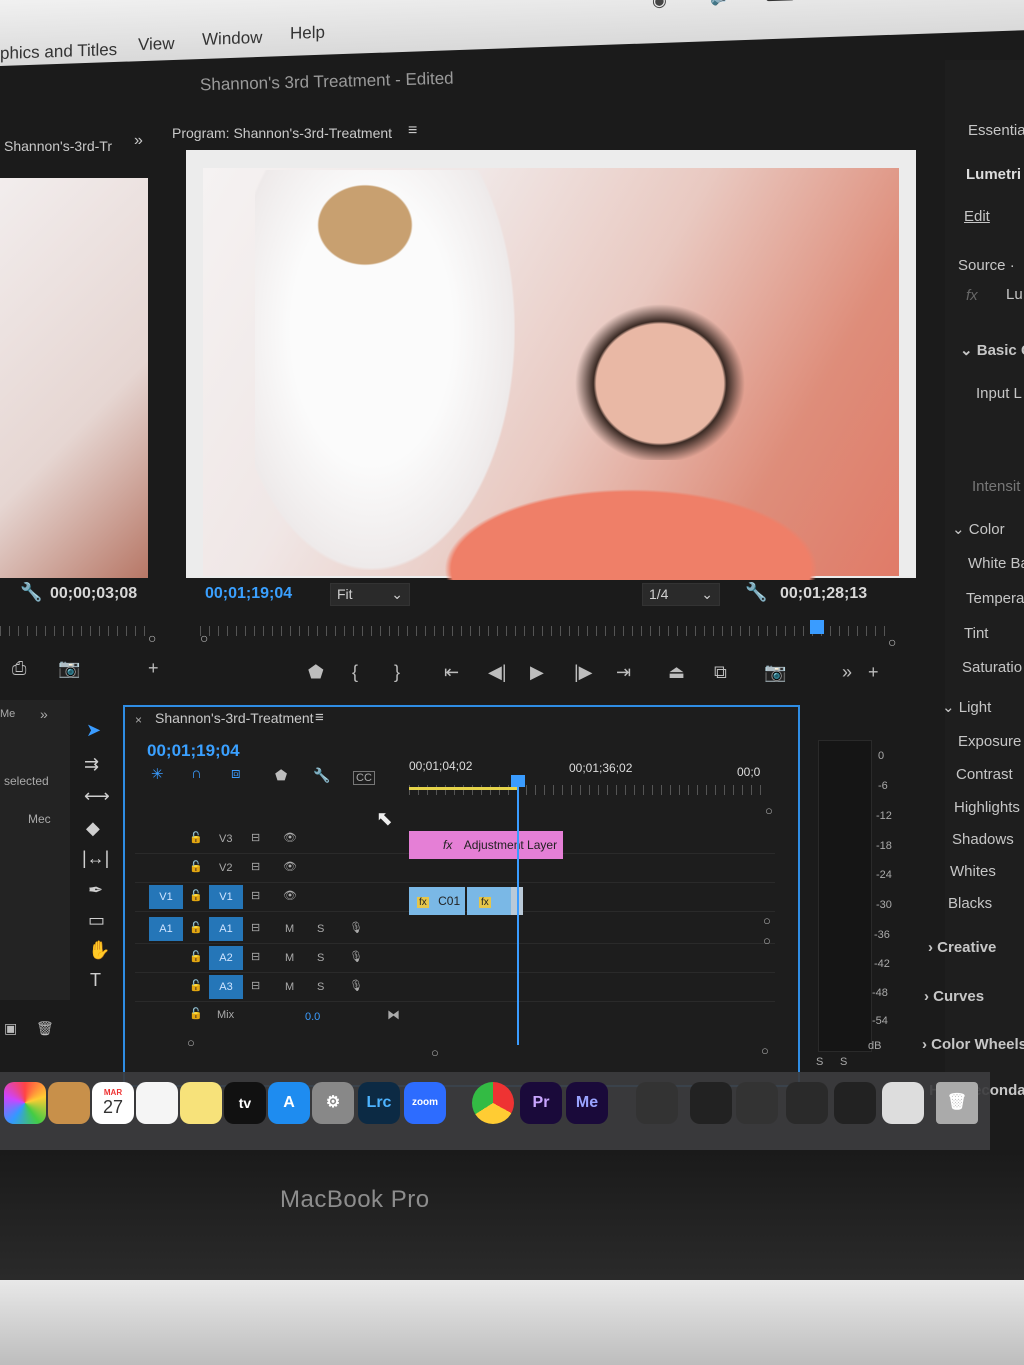 This screenshot has height=1365, width=1024. I want to click on panel-menu-icon: ≡, so click(319, 717).